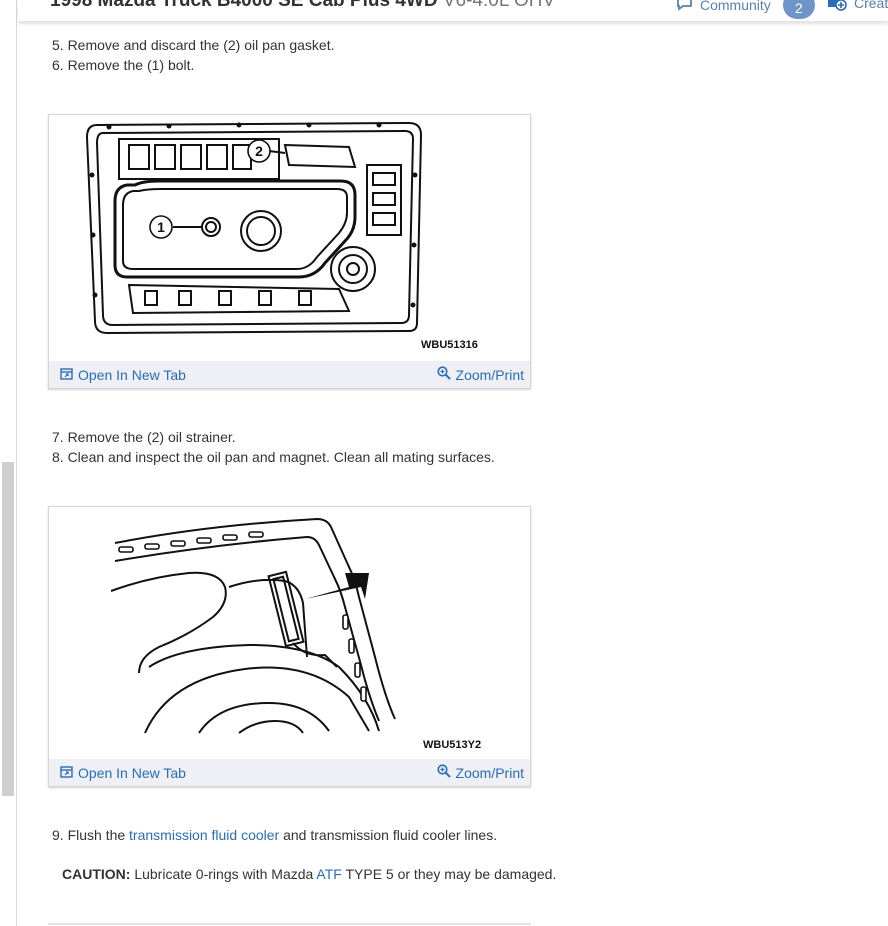 The height and width of the screenshot is (926, 888). What do you see at coordinates (798, 9) in the screenshot?
I see `community-count-badge: 2` at bounding box center [798, 9].